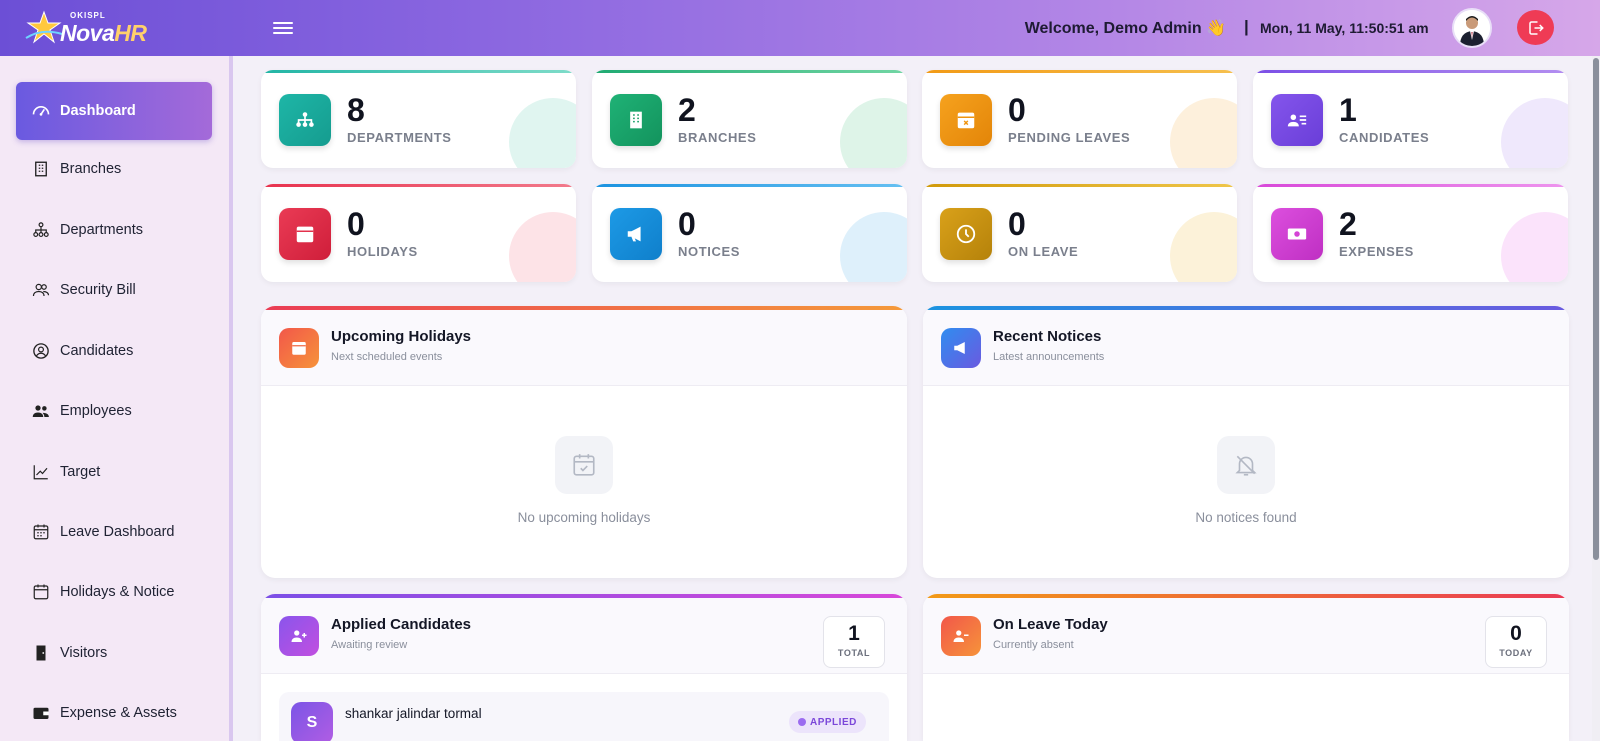  I want to click on sidebar-item-security-bill: Security Bill, so click(114, 290).